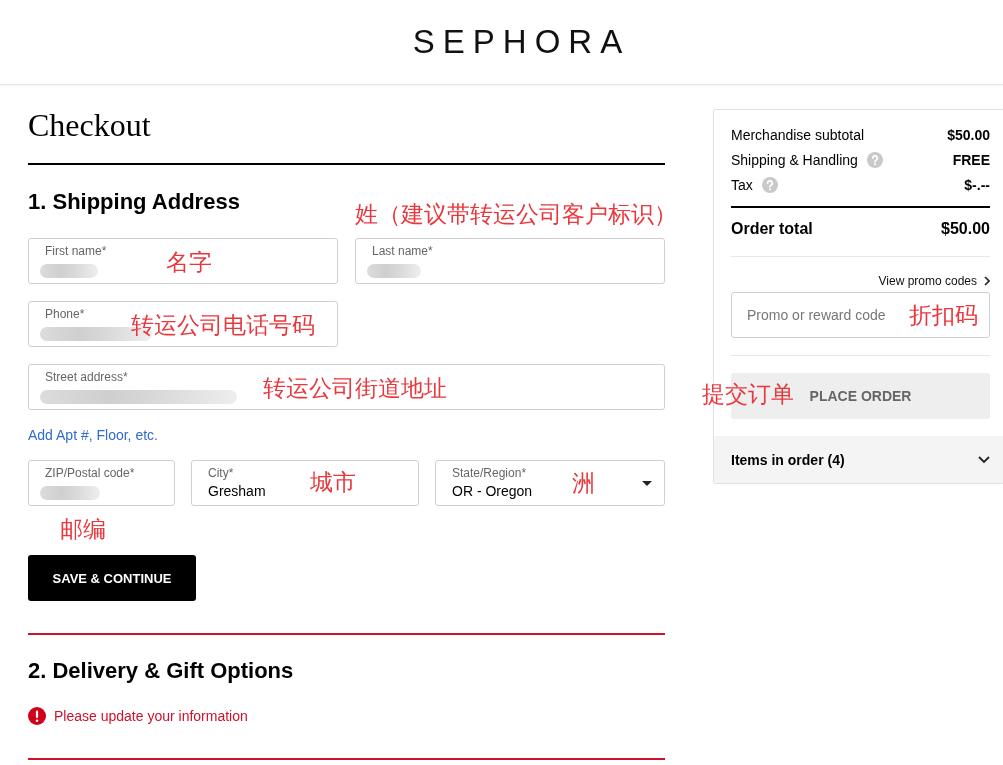  I want to click on summary-value: $50.00, so click(968, 134).